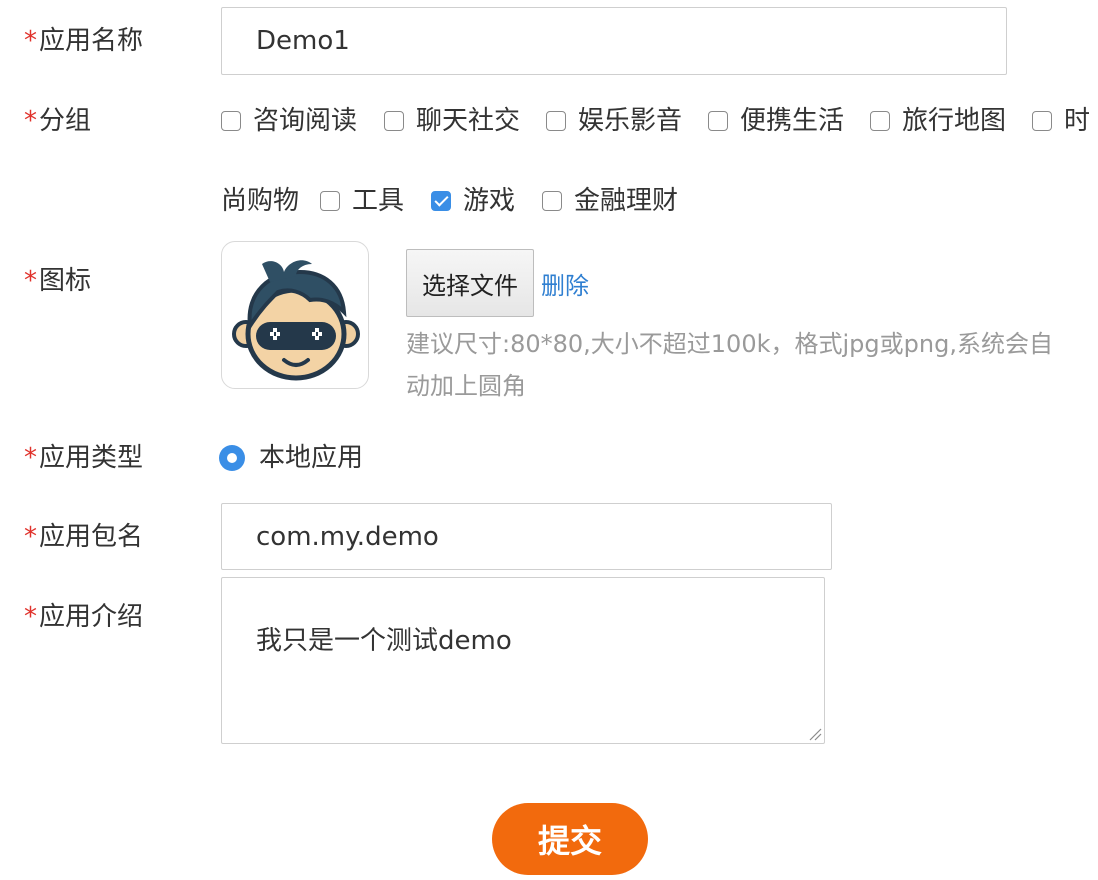  What do you see at coordinates (610, 201) in the screenshot?
I see `group-option-finance: 金融理财` at bounding box center [610, 201].